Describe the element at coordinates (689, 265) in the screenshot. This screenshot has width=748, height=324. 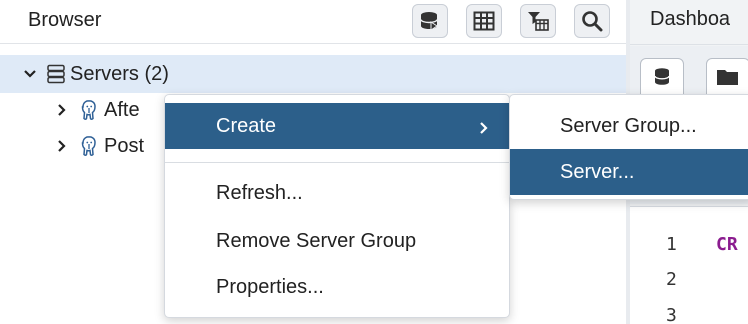
I see `sql-editor: 1 CR 2 3` at that location.